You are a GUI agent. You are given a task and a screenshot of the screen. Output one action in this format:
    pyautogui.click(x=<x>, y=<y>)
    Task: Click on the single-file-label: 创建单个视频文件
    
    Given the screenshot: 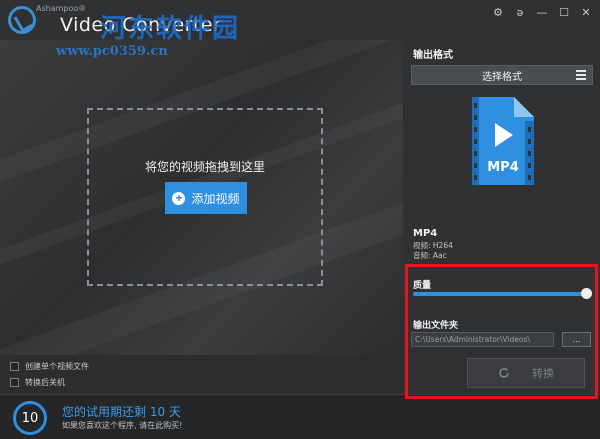 What is the action you would take?
    pyautogui.click(x=57, y=366)
    